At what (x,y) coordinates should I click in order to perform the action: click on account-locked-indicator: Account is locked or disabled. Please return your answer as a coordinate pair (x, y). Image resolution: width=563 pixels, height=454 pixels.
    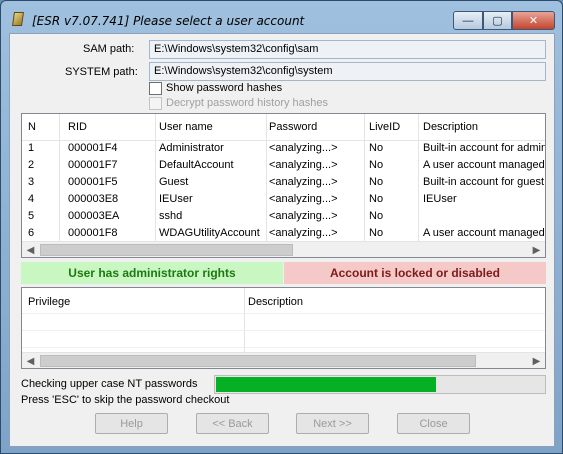
    Looking at the image, I should click on (415, 273).